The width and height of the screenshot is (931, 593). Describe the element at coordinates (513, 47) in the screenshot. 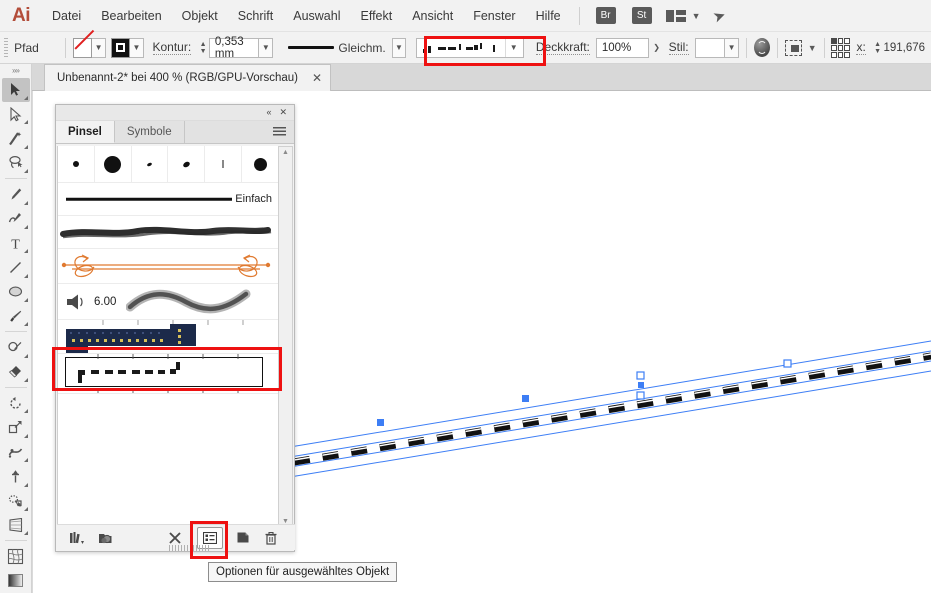

I see `brush-definition-dropdown-arrow: ▼` at that location.